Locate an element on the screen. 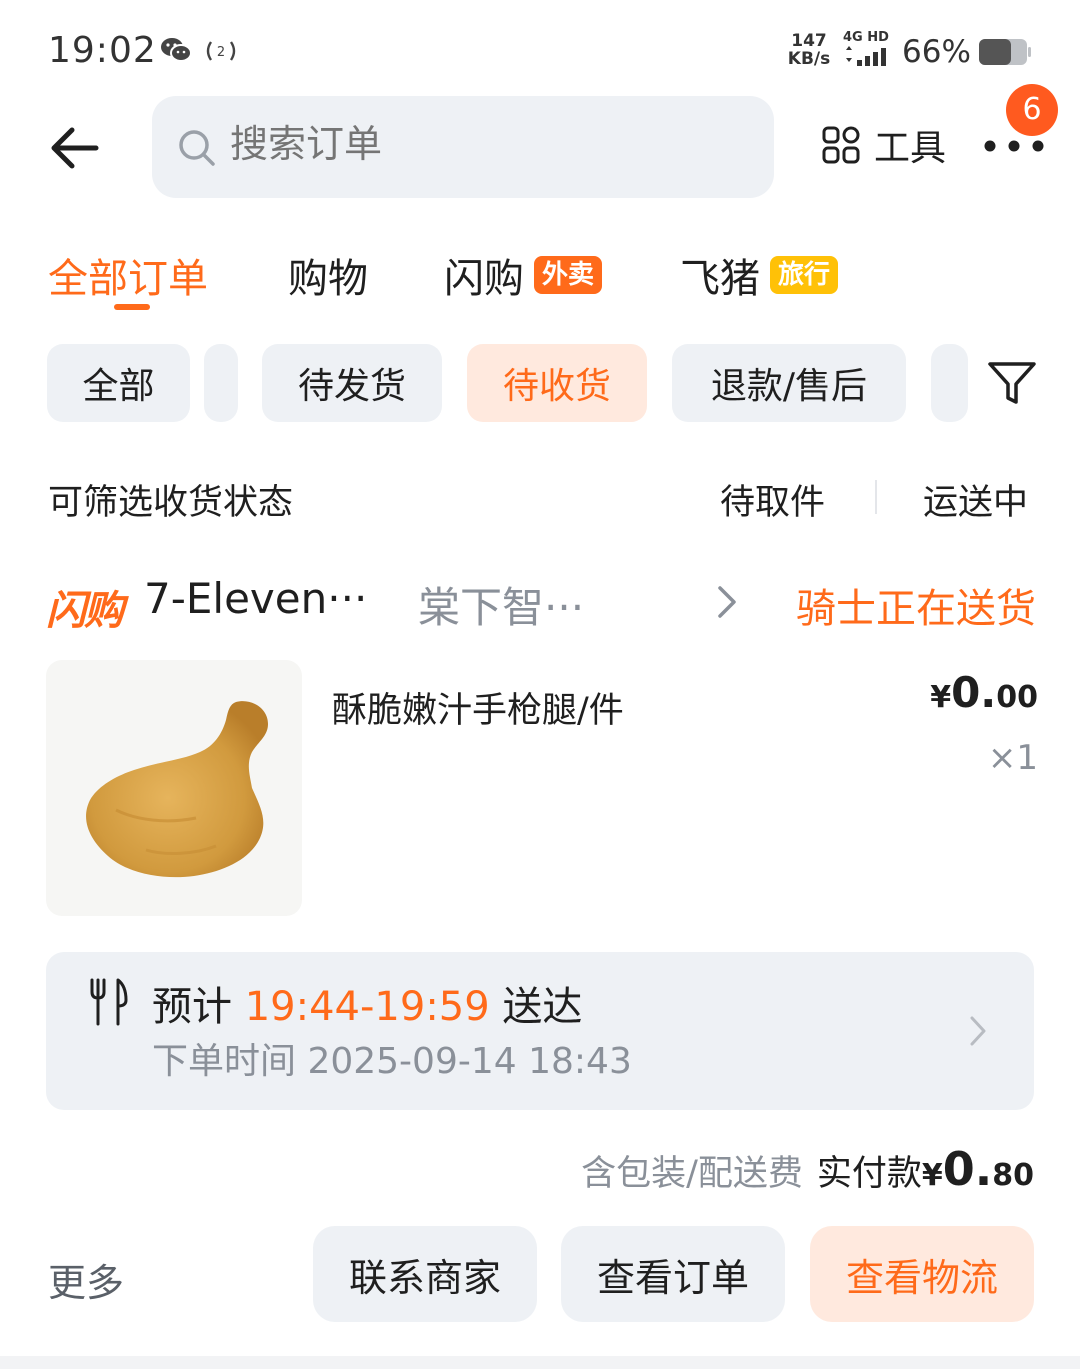 The image size is (1080, 1369). signal-bars-icon is located at coordinates (866, 56).